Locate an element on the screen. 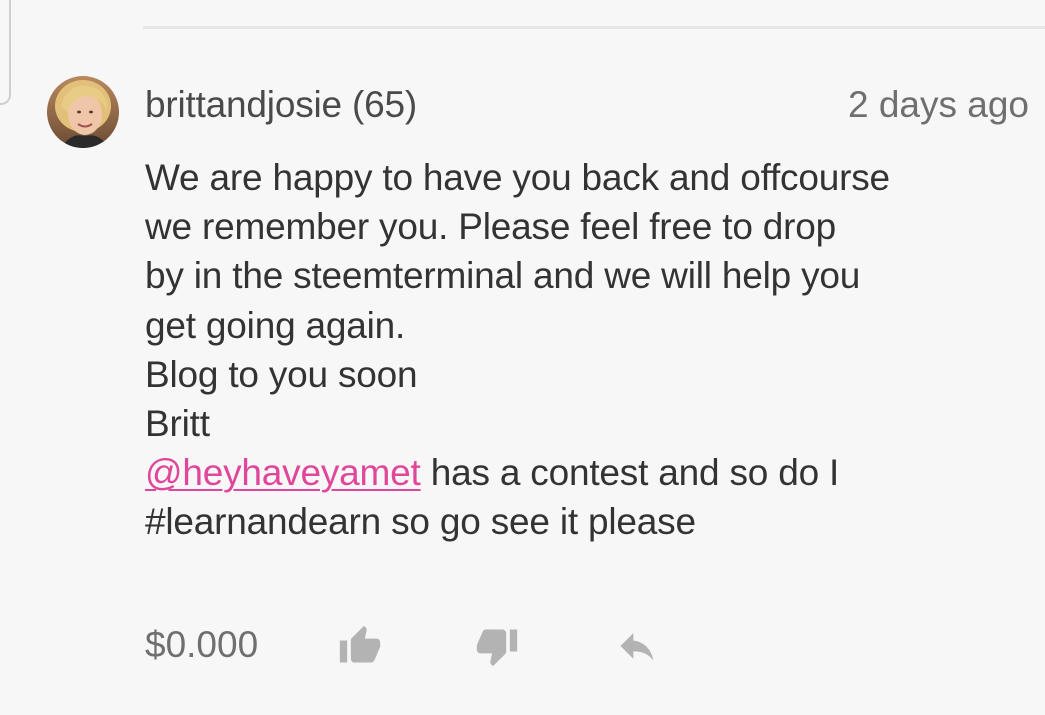 The image size is (1045, 715). downvote-button is located at coordinates (497, 646).